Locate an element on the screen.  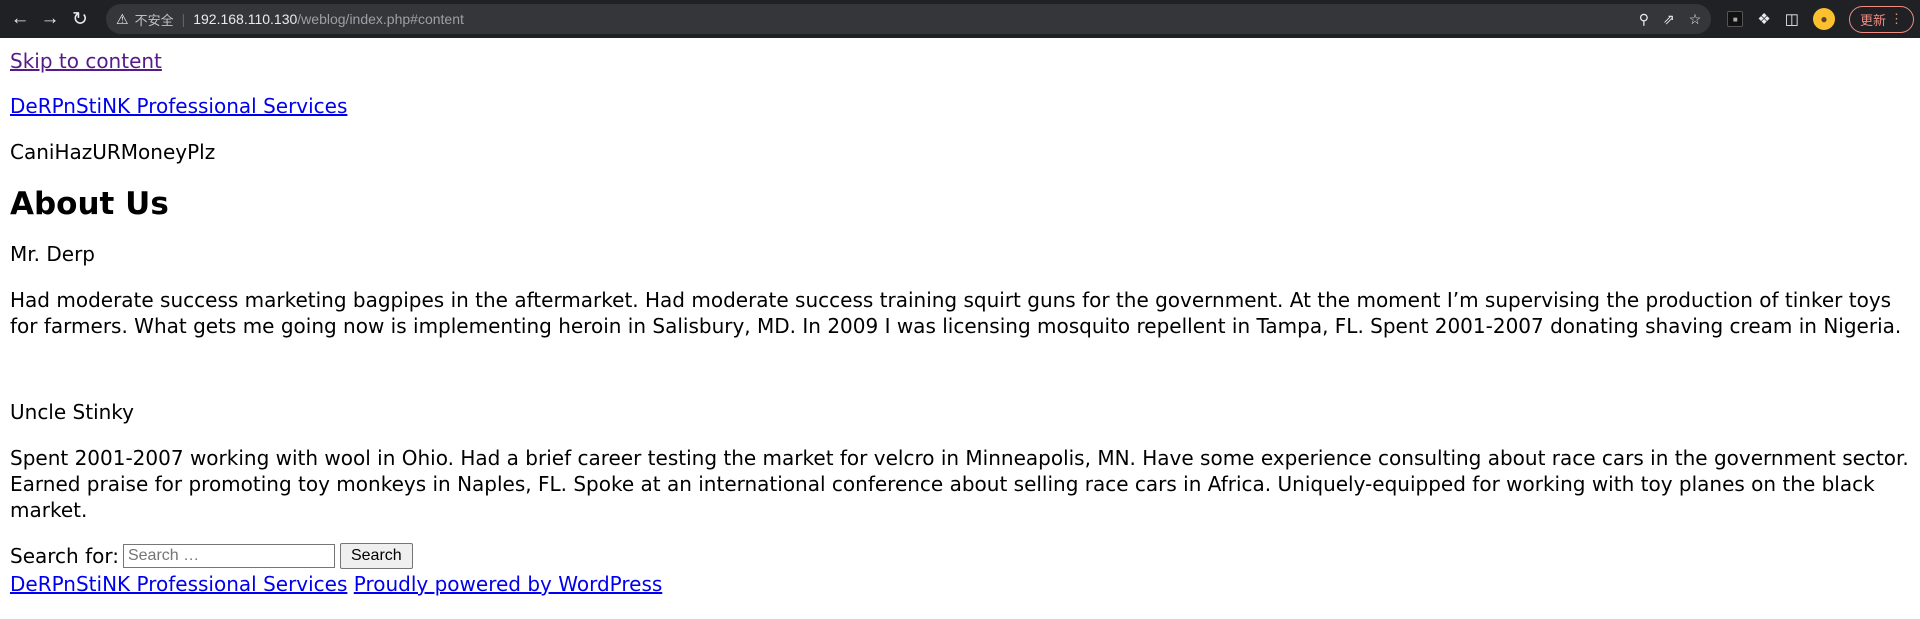
back-icon: ← is located at coordinates (20, 19).